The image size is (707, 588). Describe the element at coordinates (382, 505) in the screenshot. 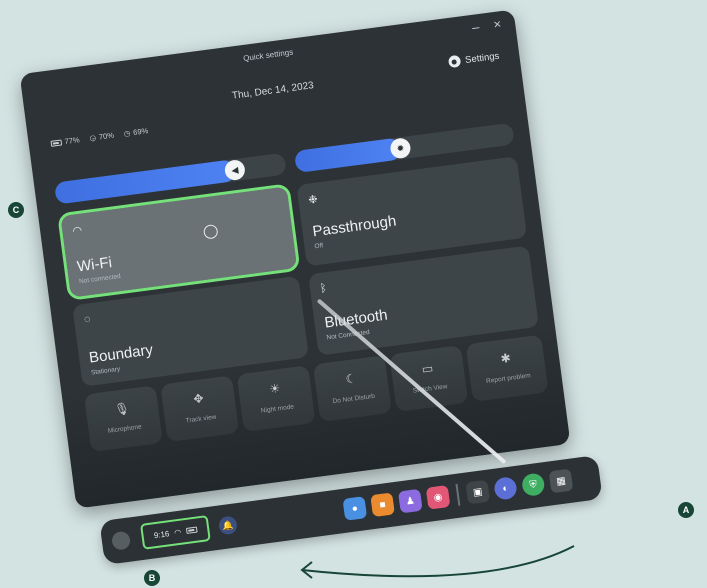

I see `store-app-icon: ■` at that location.